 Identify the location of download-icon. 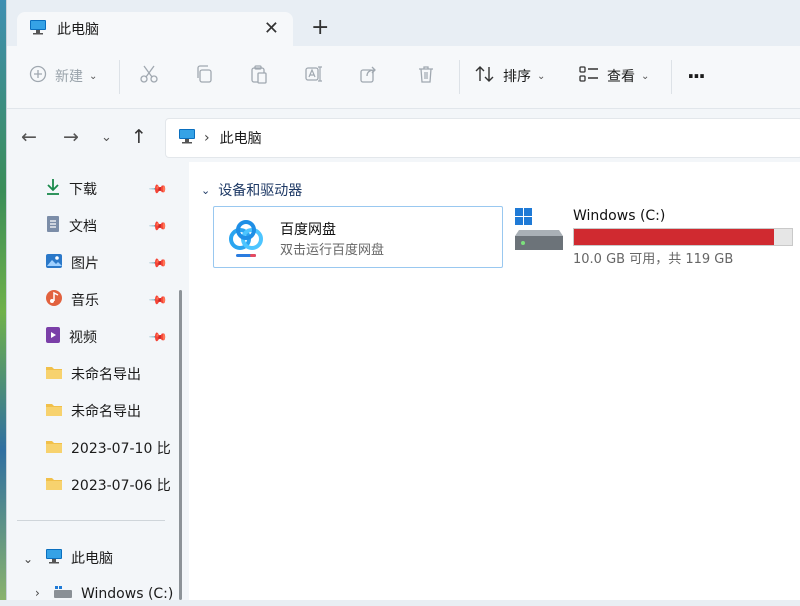
(53, 189).